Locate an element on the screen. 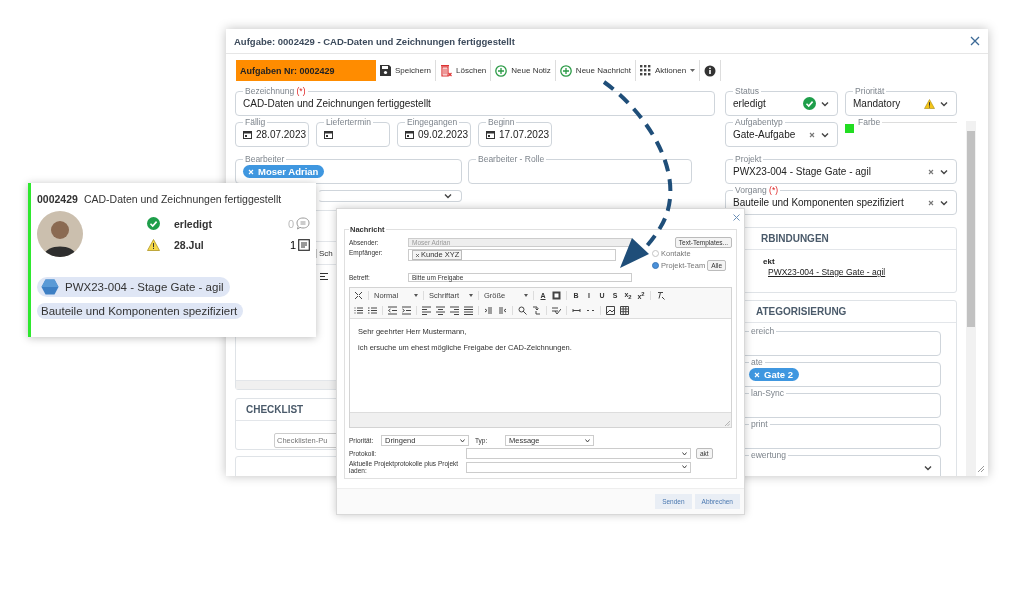 This screenshot has width=1024, height=602. toolbar-button: Neue Notiz is located at coordinates (523, 70).